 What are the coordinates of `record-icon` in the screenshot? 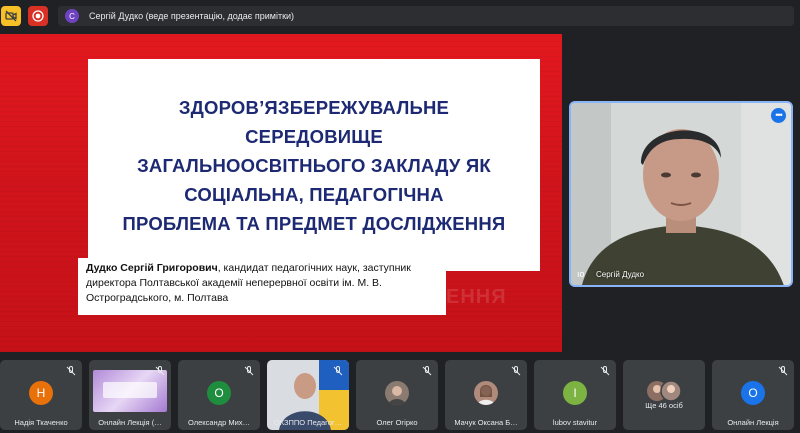 It's located at (38, 16).